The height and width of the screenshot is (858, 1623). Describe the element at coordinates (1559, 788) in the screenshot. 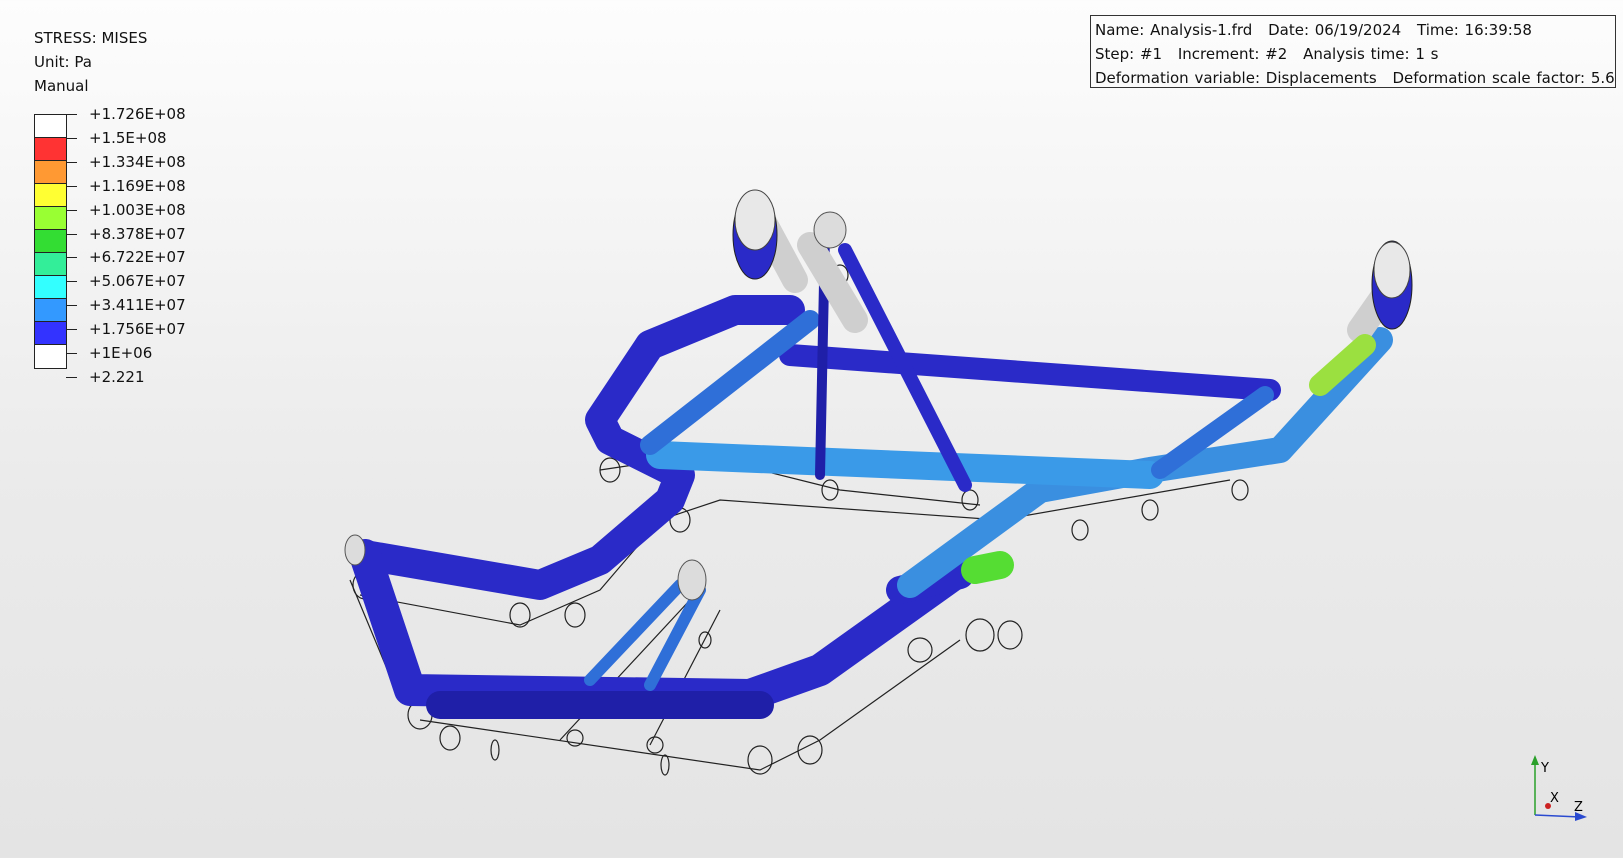

I see `axis-triad: Y X Z` at that location.